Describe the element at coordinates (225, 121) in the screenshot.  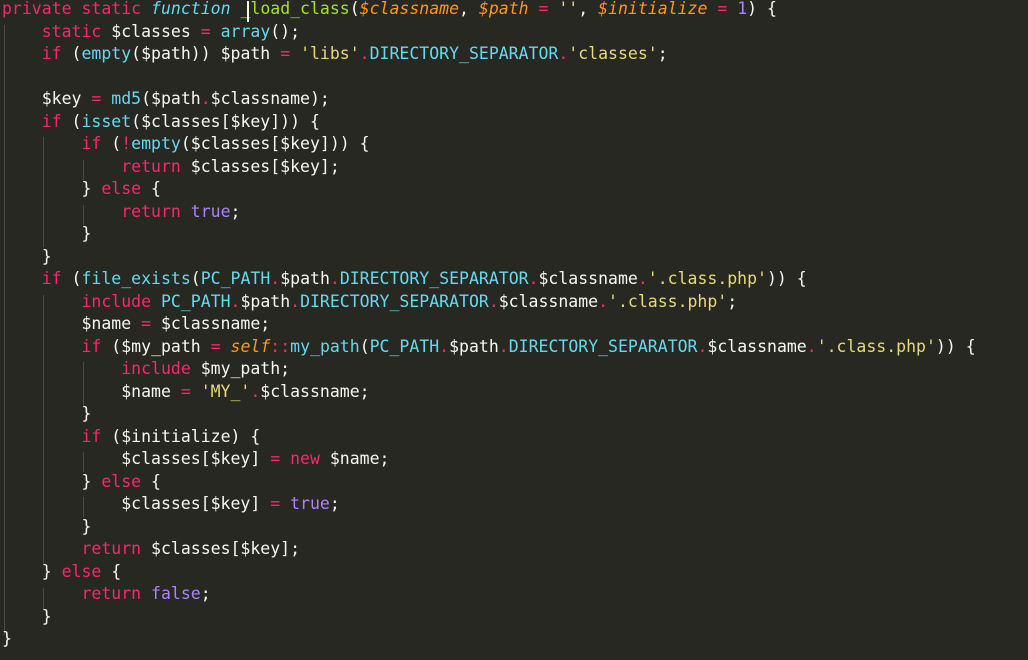
I see `code-token: ($classes[$key])) {` at that location.